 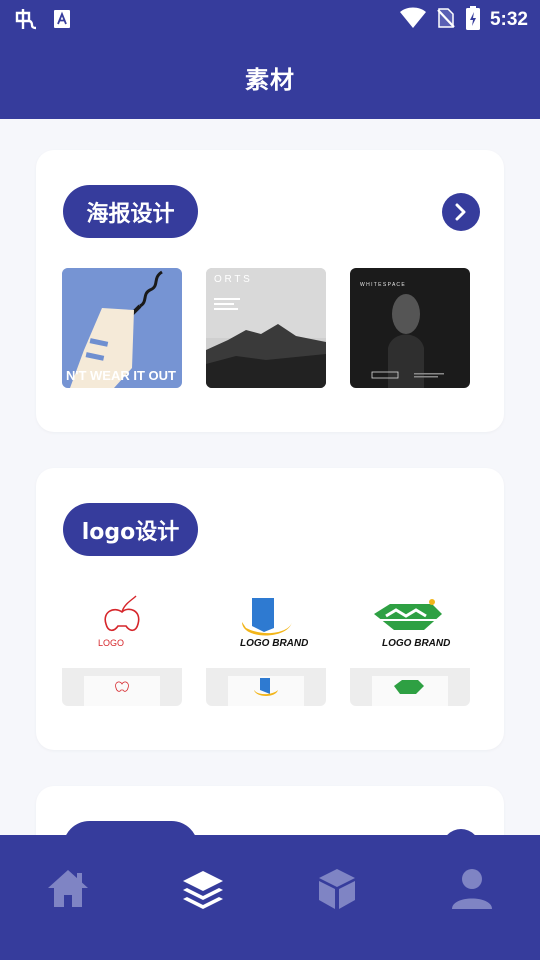 I want to click on status-bar: 5:32, so click(x=270, y=18).